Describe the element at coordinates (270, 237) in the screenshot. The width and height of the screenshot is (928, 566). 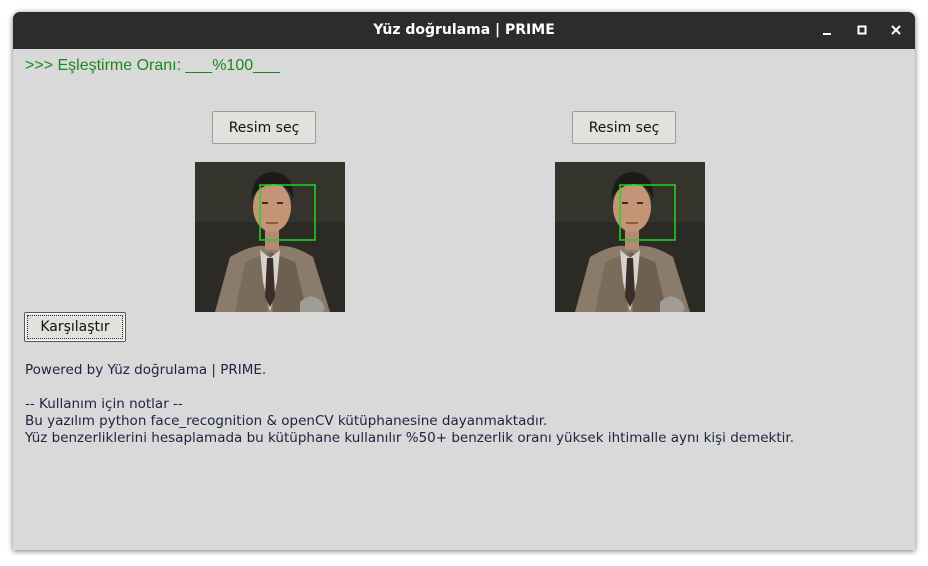
I see `left-face-image` at that location.